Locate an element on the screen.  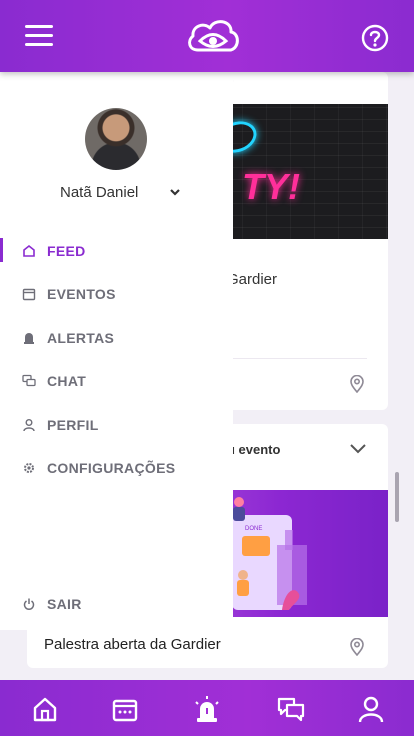
logout-label: SAIR is located at coordinates (64, 604).